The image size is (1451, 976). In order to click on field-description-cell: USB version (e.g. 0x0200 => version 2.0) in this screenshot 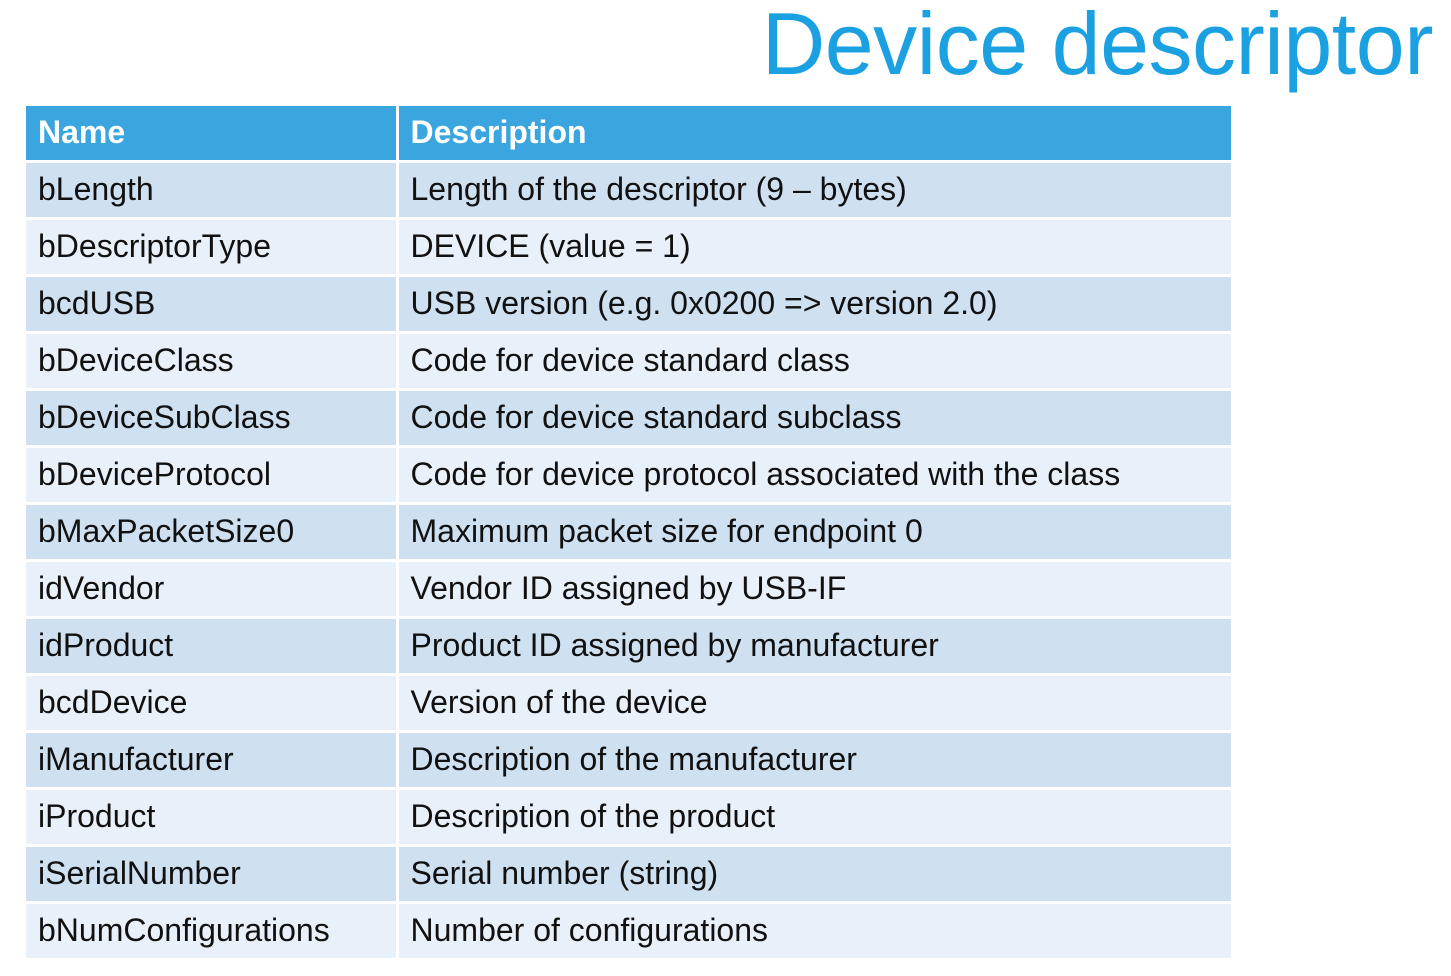, I will do `click(813, 303)`.